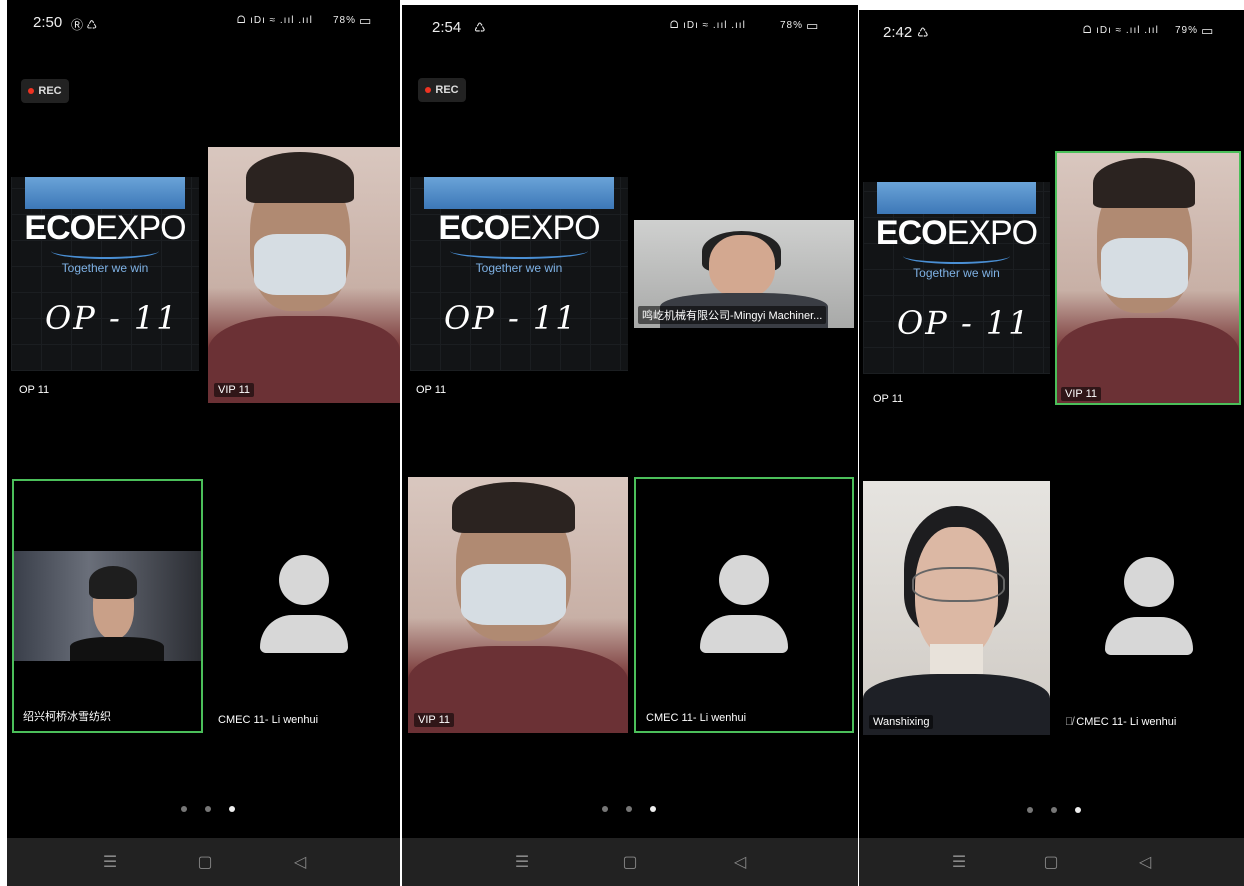 The image size is (1244, 886). What do you see at coordinates (480, 27) in the screenshot?
I see `sync-icon: ♺` at bounding box center [480, 27].